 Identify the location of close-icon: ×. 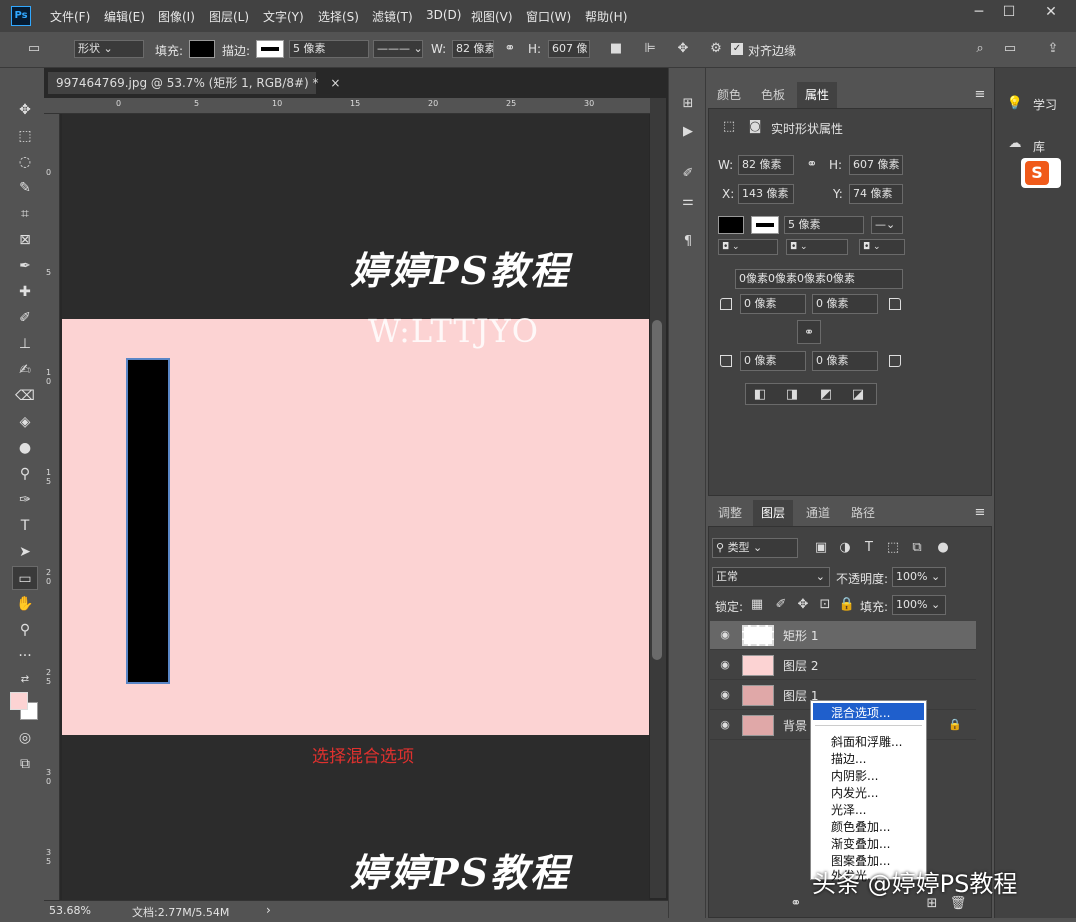
(335, 83).